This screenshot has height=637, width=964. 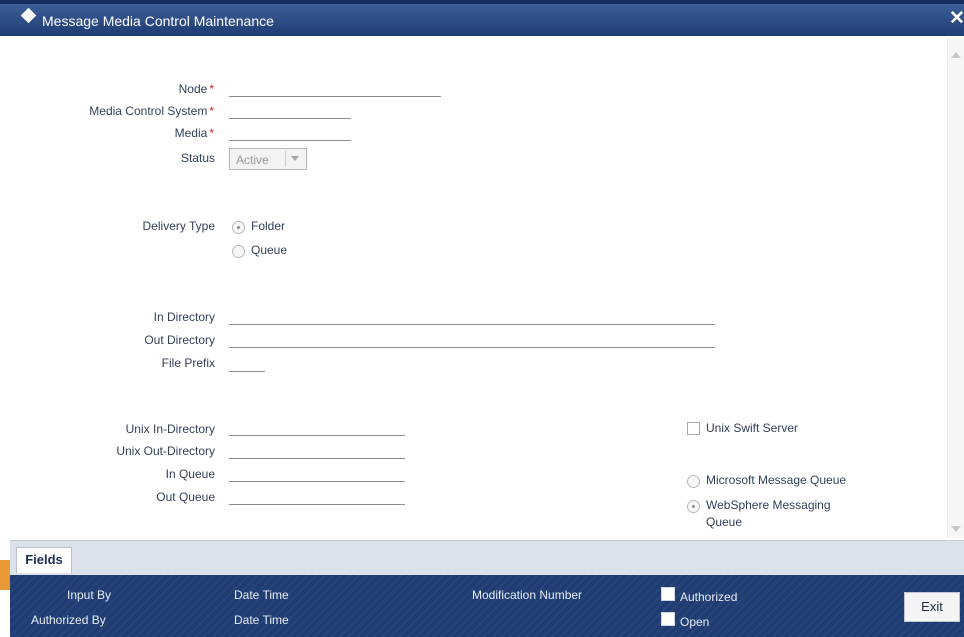 I want to click on status-select: Active, so click(x=268, y=159).